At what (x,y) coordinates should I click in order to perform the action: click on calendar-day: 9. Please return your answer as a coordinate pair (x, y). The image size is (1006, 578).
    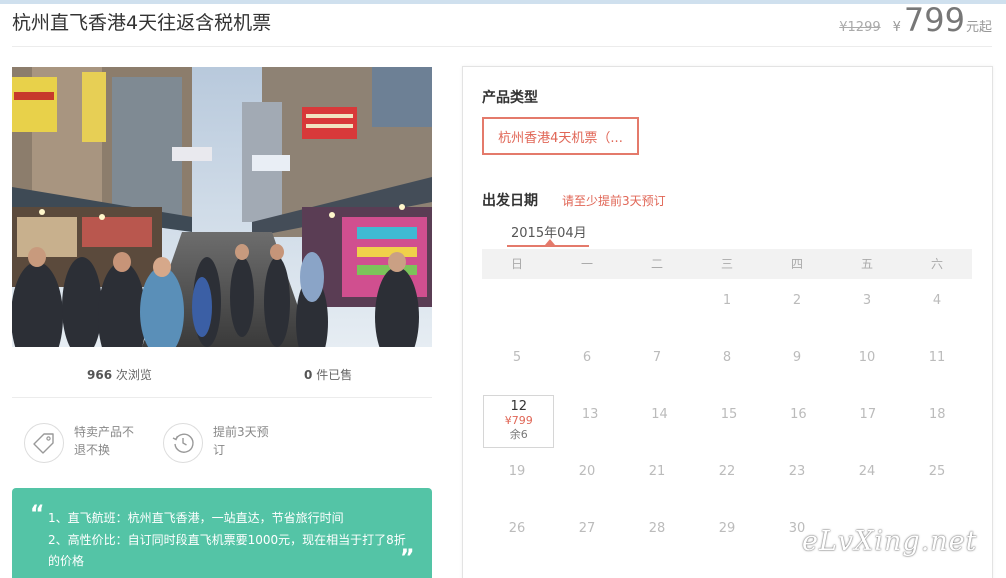
    Looking at the image, I should click on (797, 364).